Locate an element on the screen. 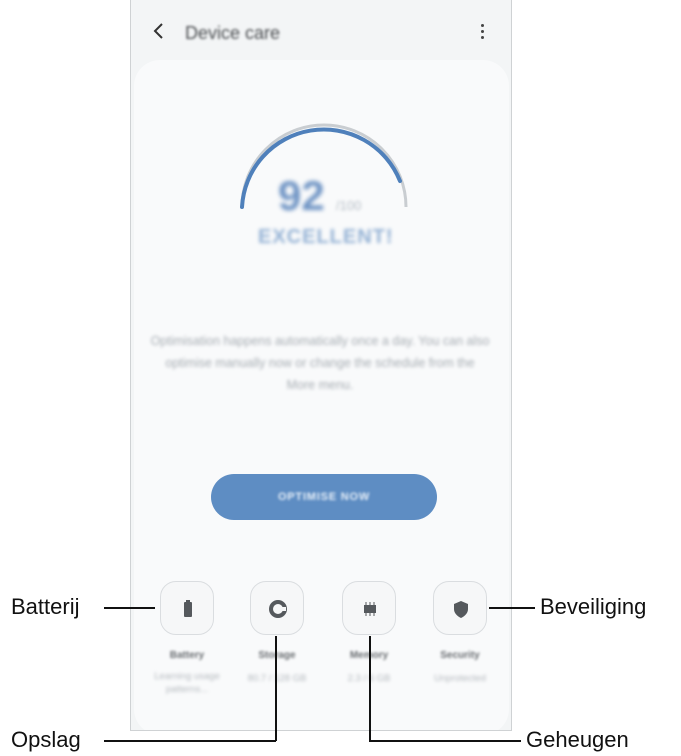  battery-icon is located at coordinates (188, 608).